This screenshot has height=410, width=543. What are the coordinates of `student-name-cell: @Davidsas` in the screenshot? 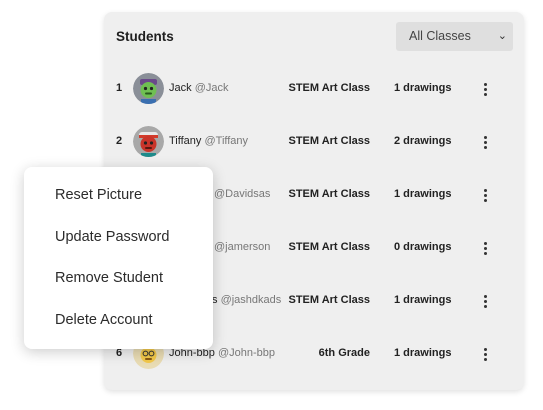 It's located at (242, 194).